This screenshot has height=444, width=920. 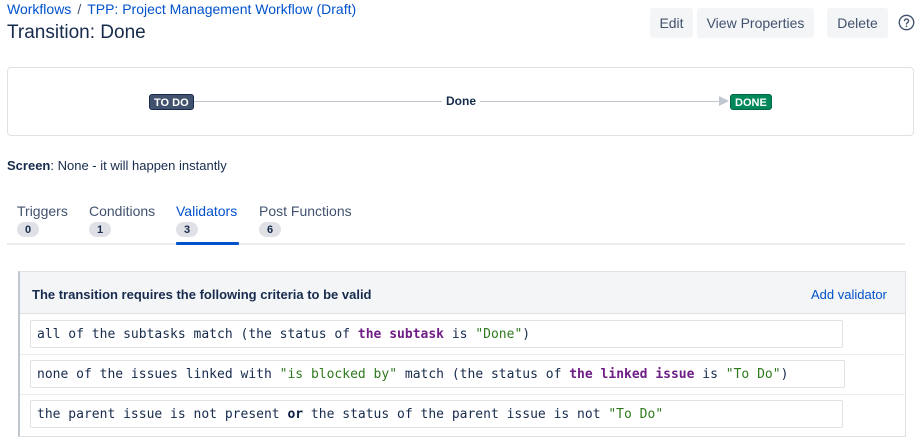 What do you see at coordinates (221, 9) in the screenshot?
I see `breadcrumb-workflow-link: TPP: Project Management Workflow (Draft)` at bounding box center [221, 9].